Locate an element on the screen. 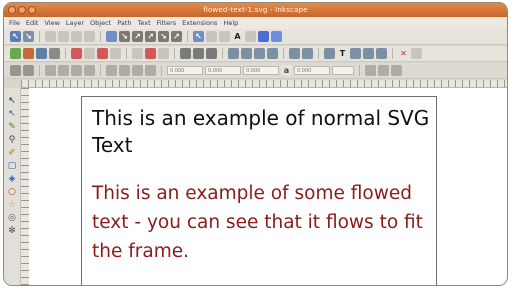 This screenshot has height=290, width=514. redo-icon is located at coordinates (115, 53).